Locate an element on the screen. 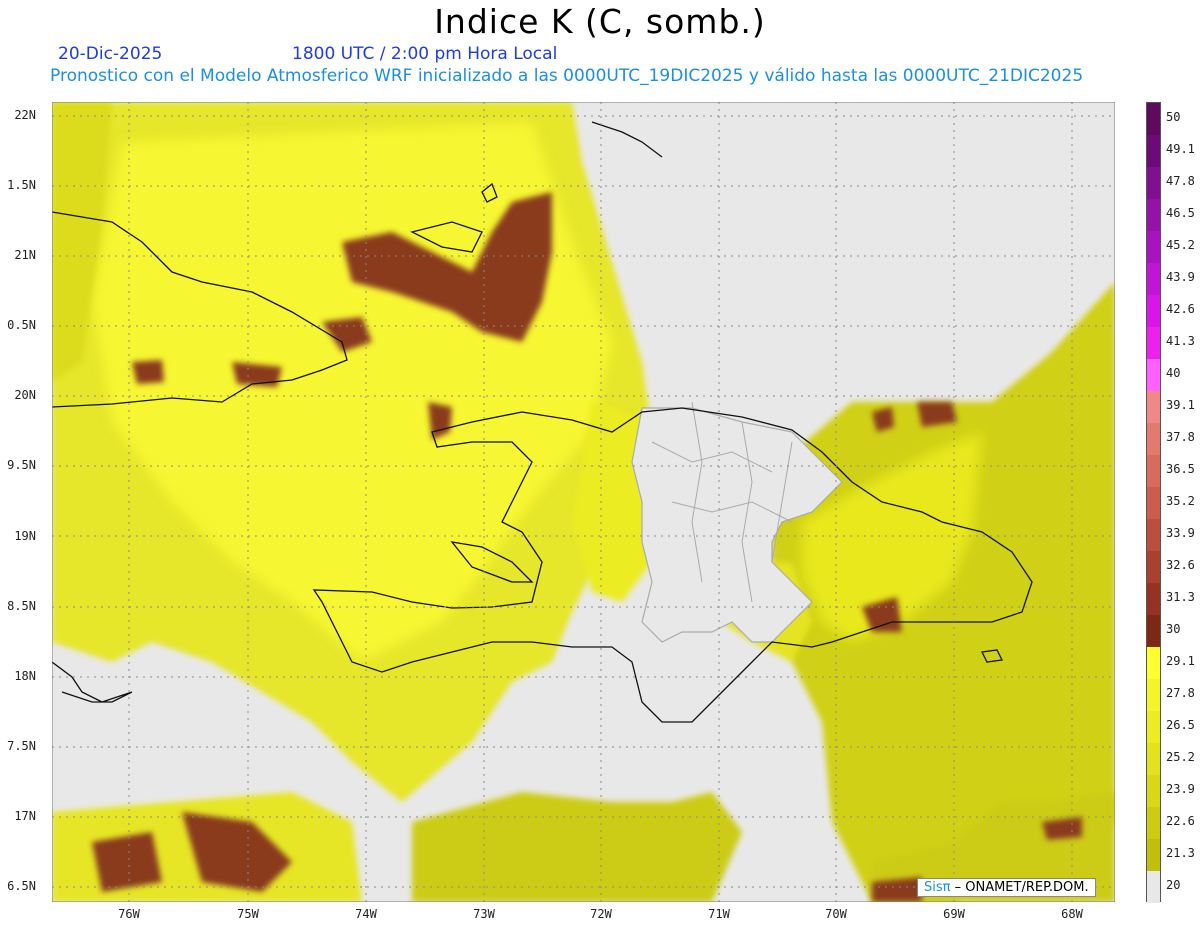 The width and height of the screenshot is (1200, 927). credit-brand: Sisπ is located at coordinates (937, 887).